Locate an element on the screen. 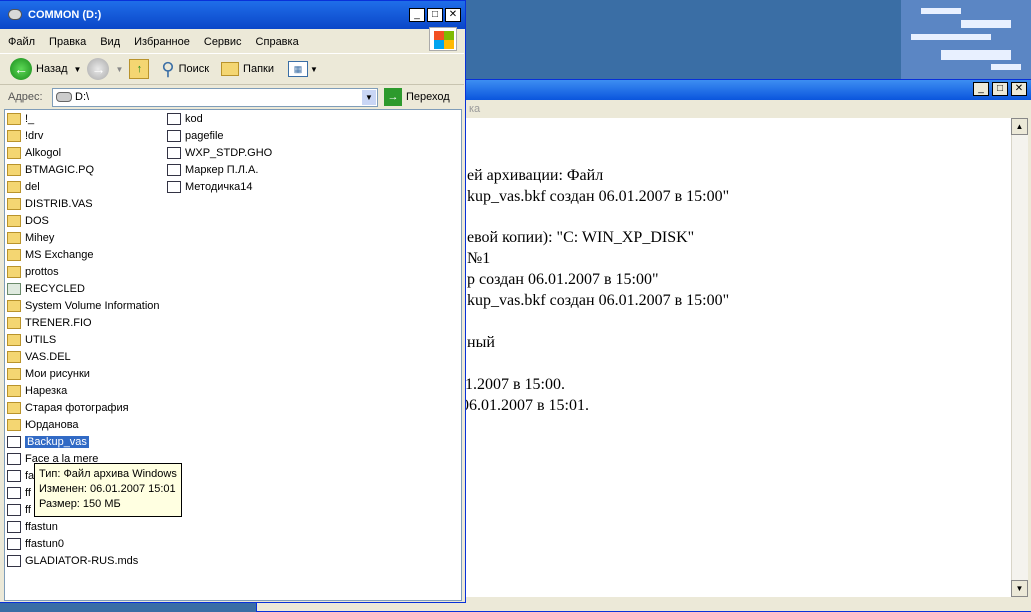 The width and height of the screenshot is (1031, 612). list-item: DISTRIB.VAS is located at coordinates (50, 204).